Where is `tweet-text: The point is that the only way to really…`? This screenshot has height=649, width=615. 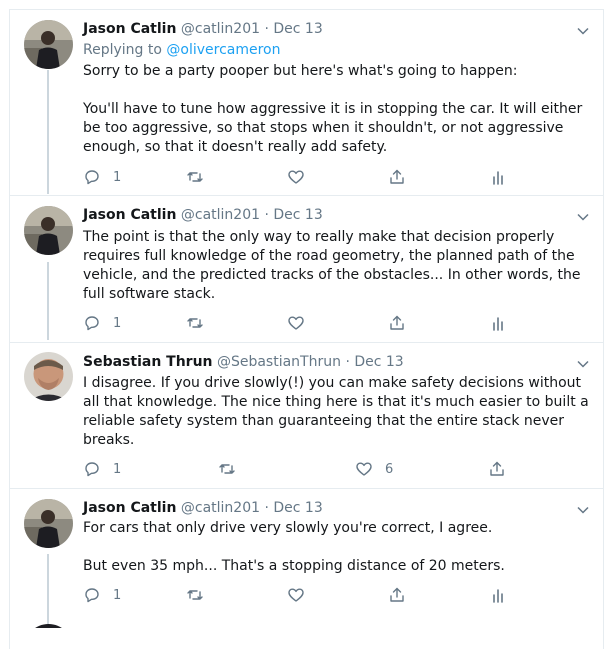
tweet-text: The point is that the only way to really… is located at coordinates (338, 266).